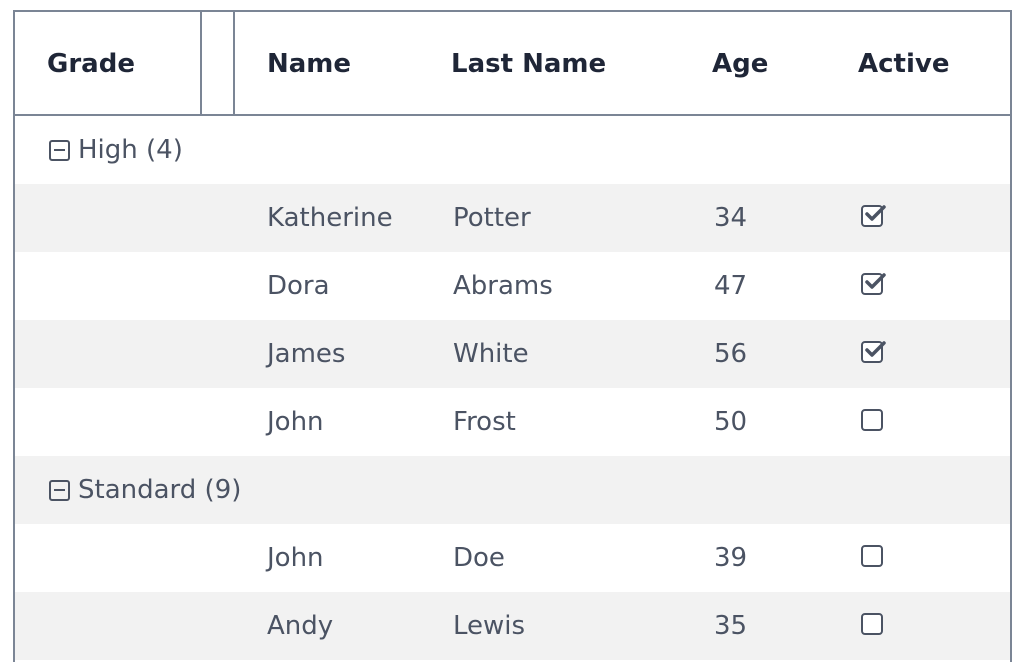 The height and width of the screenshot is (662, 1020). I want to click on cell-last-name: Abrams, so click(503, 286).